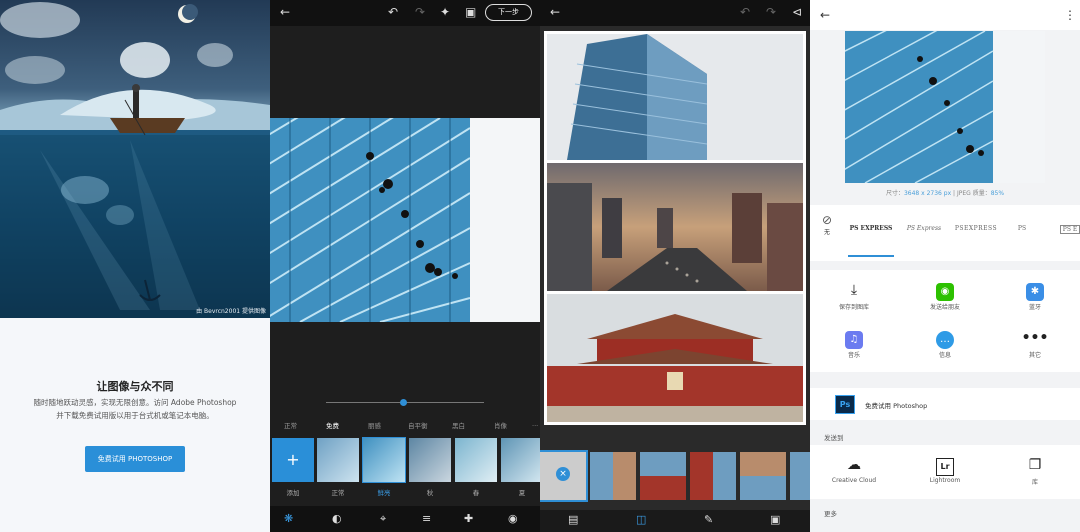  I want to click on add-label: 添加, so click(293, 493).